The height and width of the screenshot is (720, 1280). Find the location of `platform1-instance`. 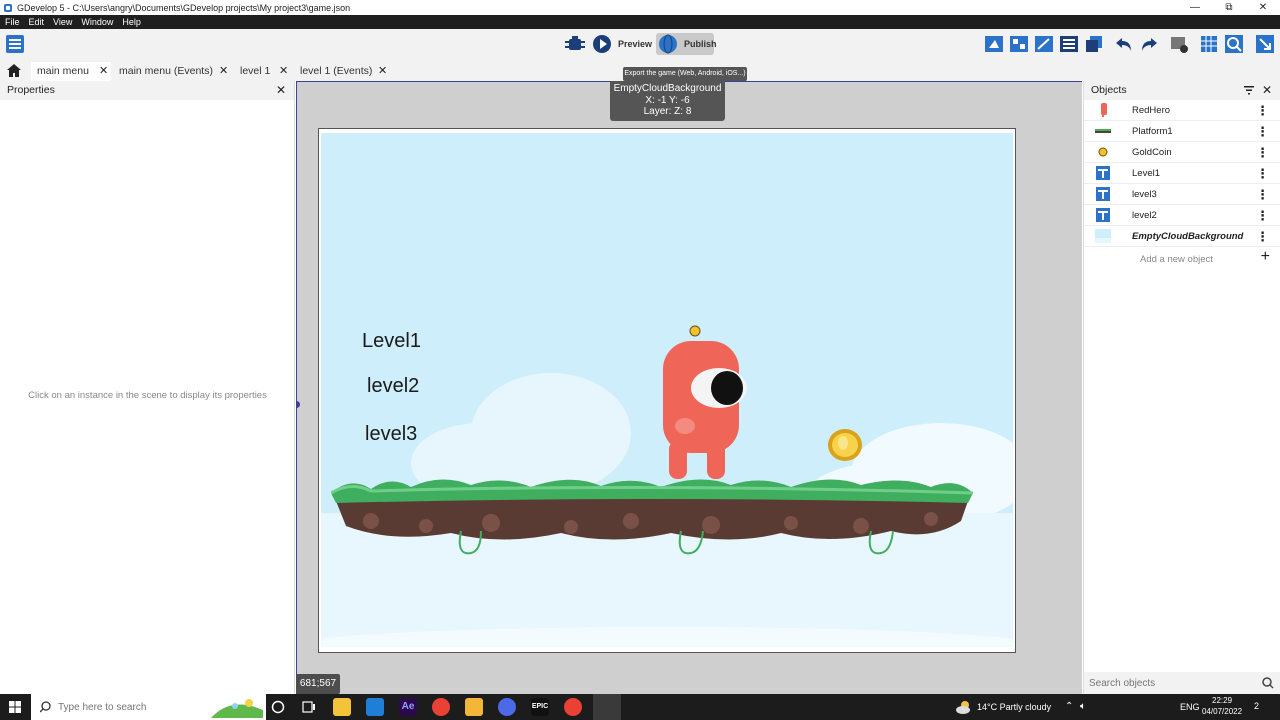

platform1-instance is located at coordinates (652, 516).